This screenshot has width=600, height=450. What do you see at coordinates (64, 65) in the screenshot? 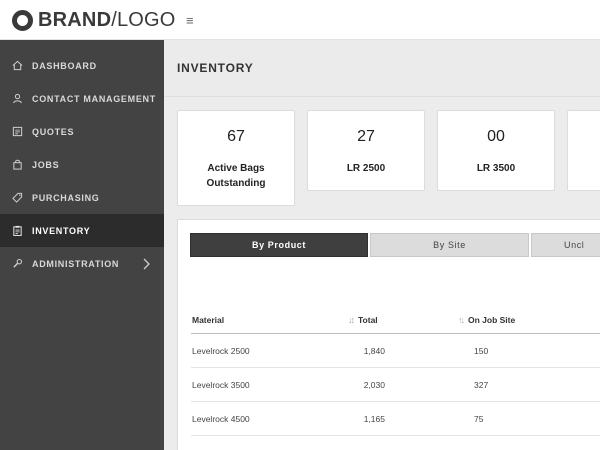
I see `sidebar-item-label: DASHBOARD` at bounding box center [64, 65].